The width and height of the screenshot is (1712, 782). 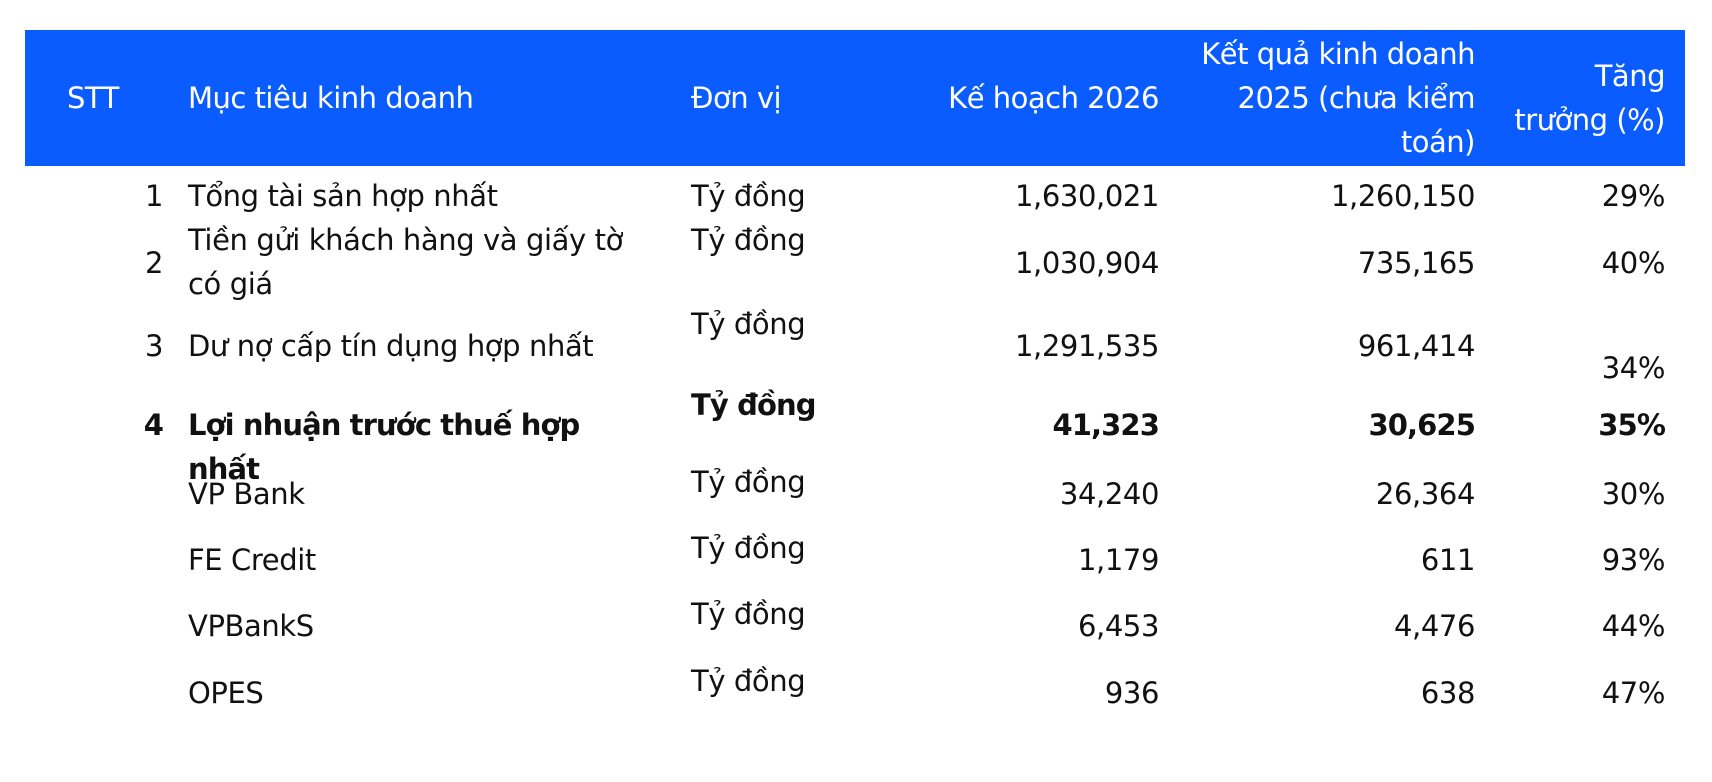 What do you see at coordinates (1087, 263) in the screenshot?
I see `cell-plan: 1,030,904` at bounding box center [1087, 263].